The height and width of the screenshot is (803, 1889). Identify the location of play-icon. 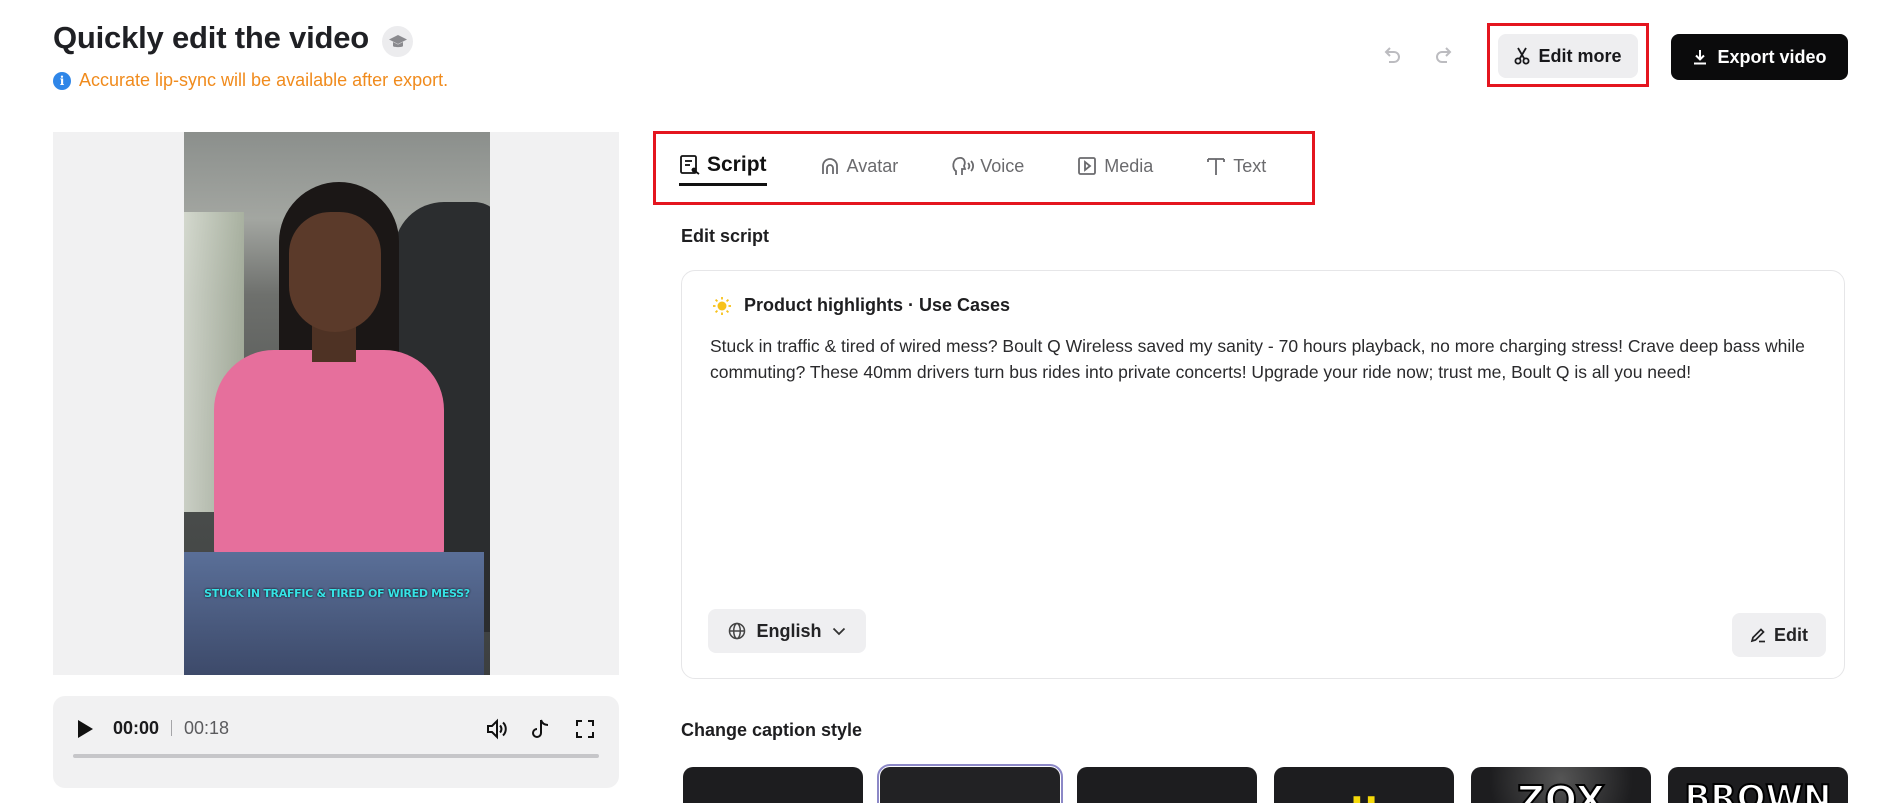
(85, 729).